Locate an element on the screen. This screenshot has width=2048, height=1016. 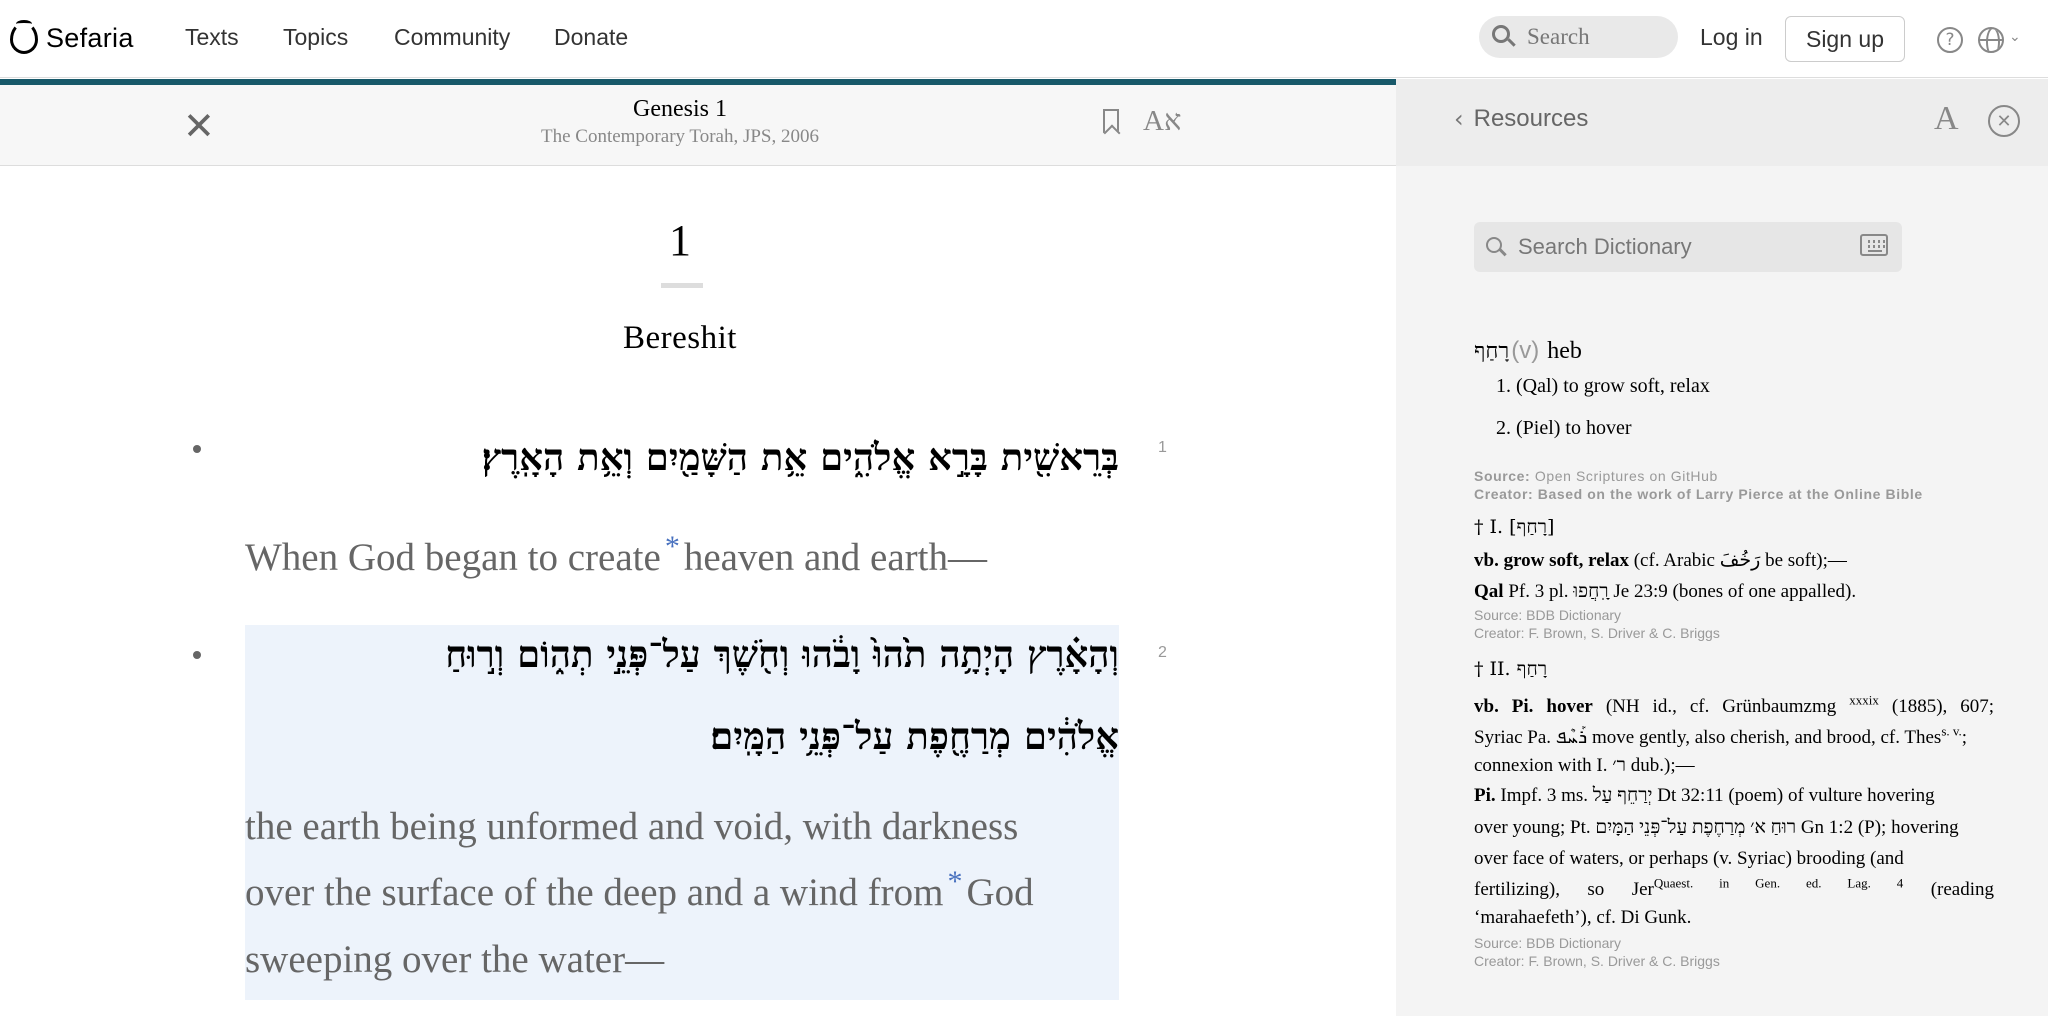
entry-headword-line: רָחַף(v) heb is located at coordinates (1528, 351).